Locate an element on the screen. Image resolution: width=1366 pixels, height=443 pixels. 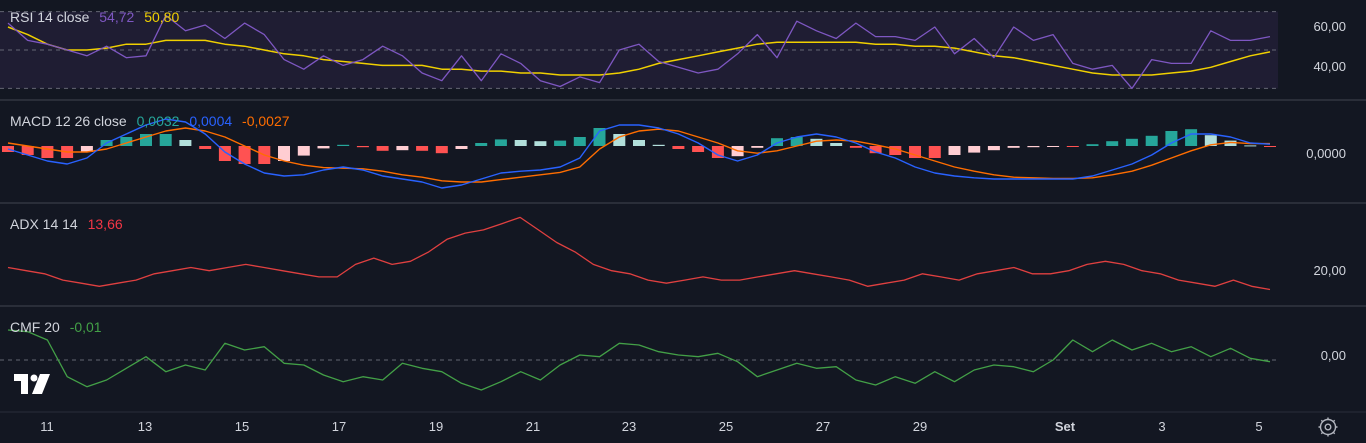
macd-legend: MACD 12 26 close 0,0032 0,0004 -0,0027 is located at coordinates (153, 121).